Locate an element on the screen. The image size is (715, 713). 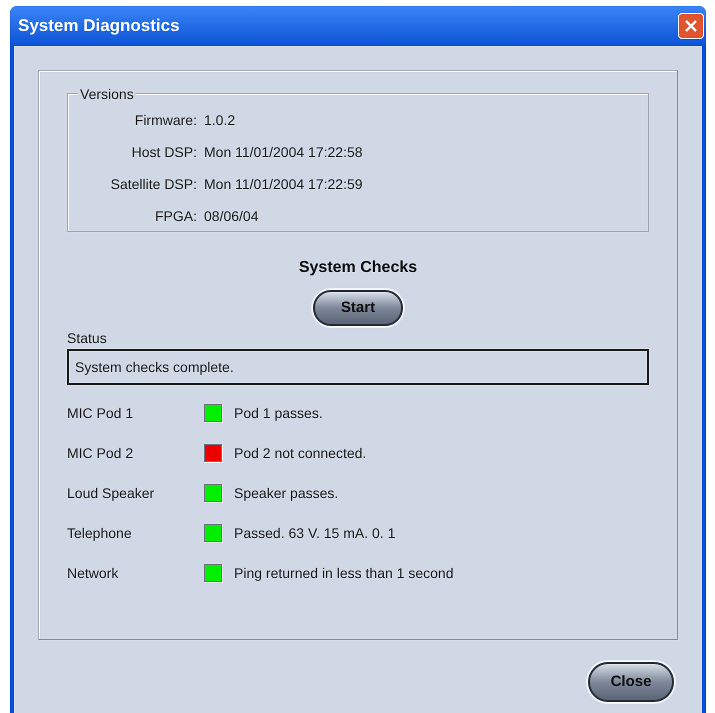
check-result: Passed. 63 V. 15 mA. 0. 1 is located at coordinates (315, 533).